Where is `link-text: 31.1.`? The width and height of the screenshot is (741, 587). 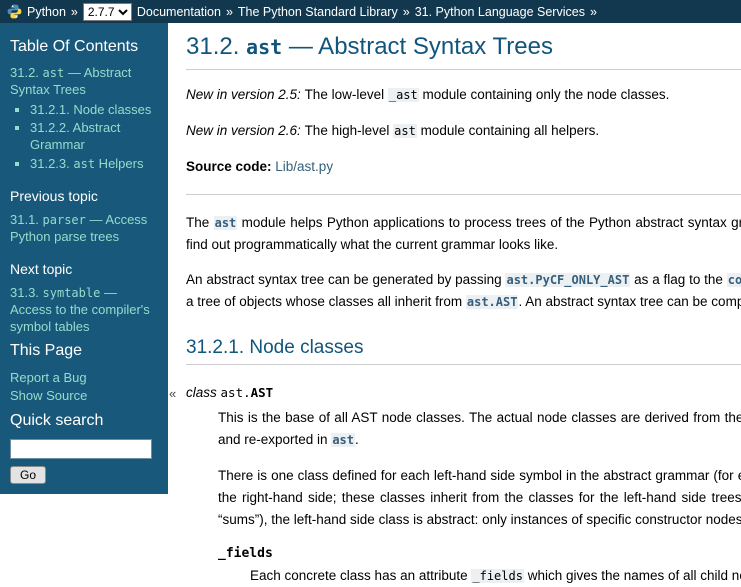
link-text: 31.1. is located at coordinates (26, 220).